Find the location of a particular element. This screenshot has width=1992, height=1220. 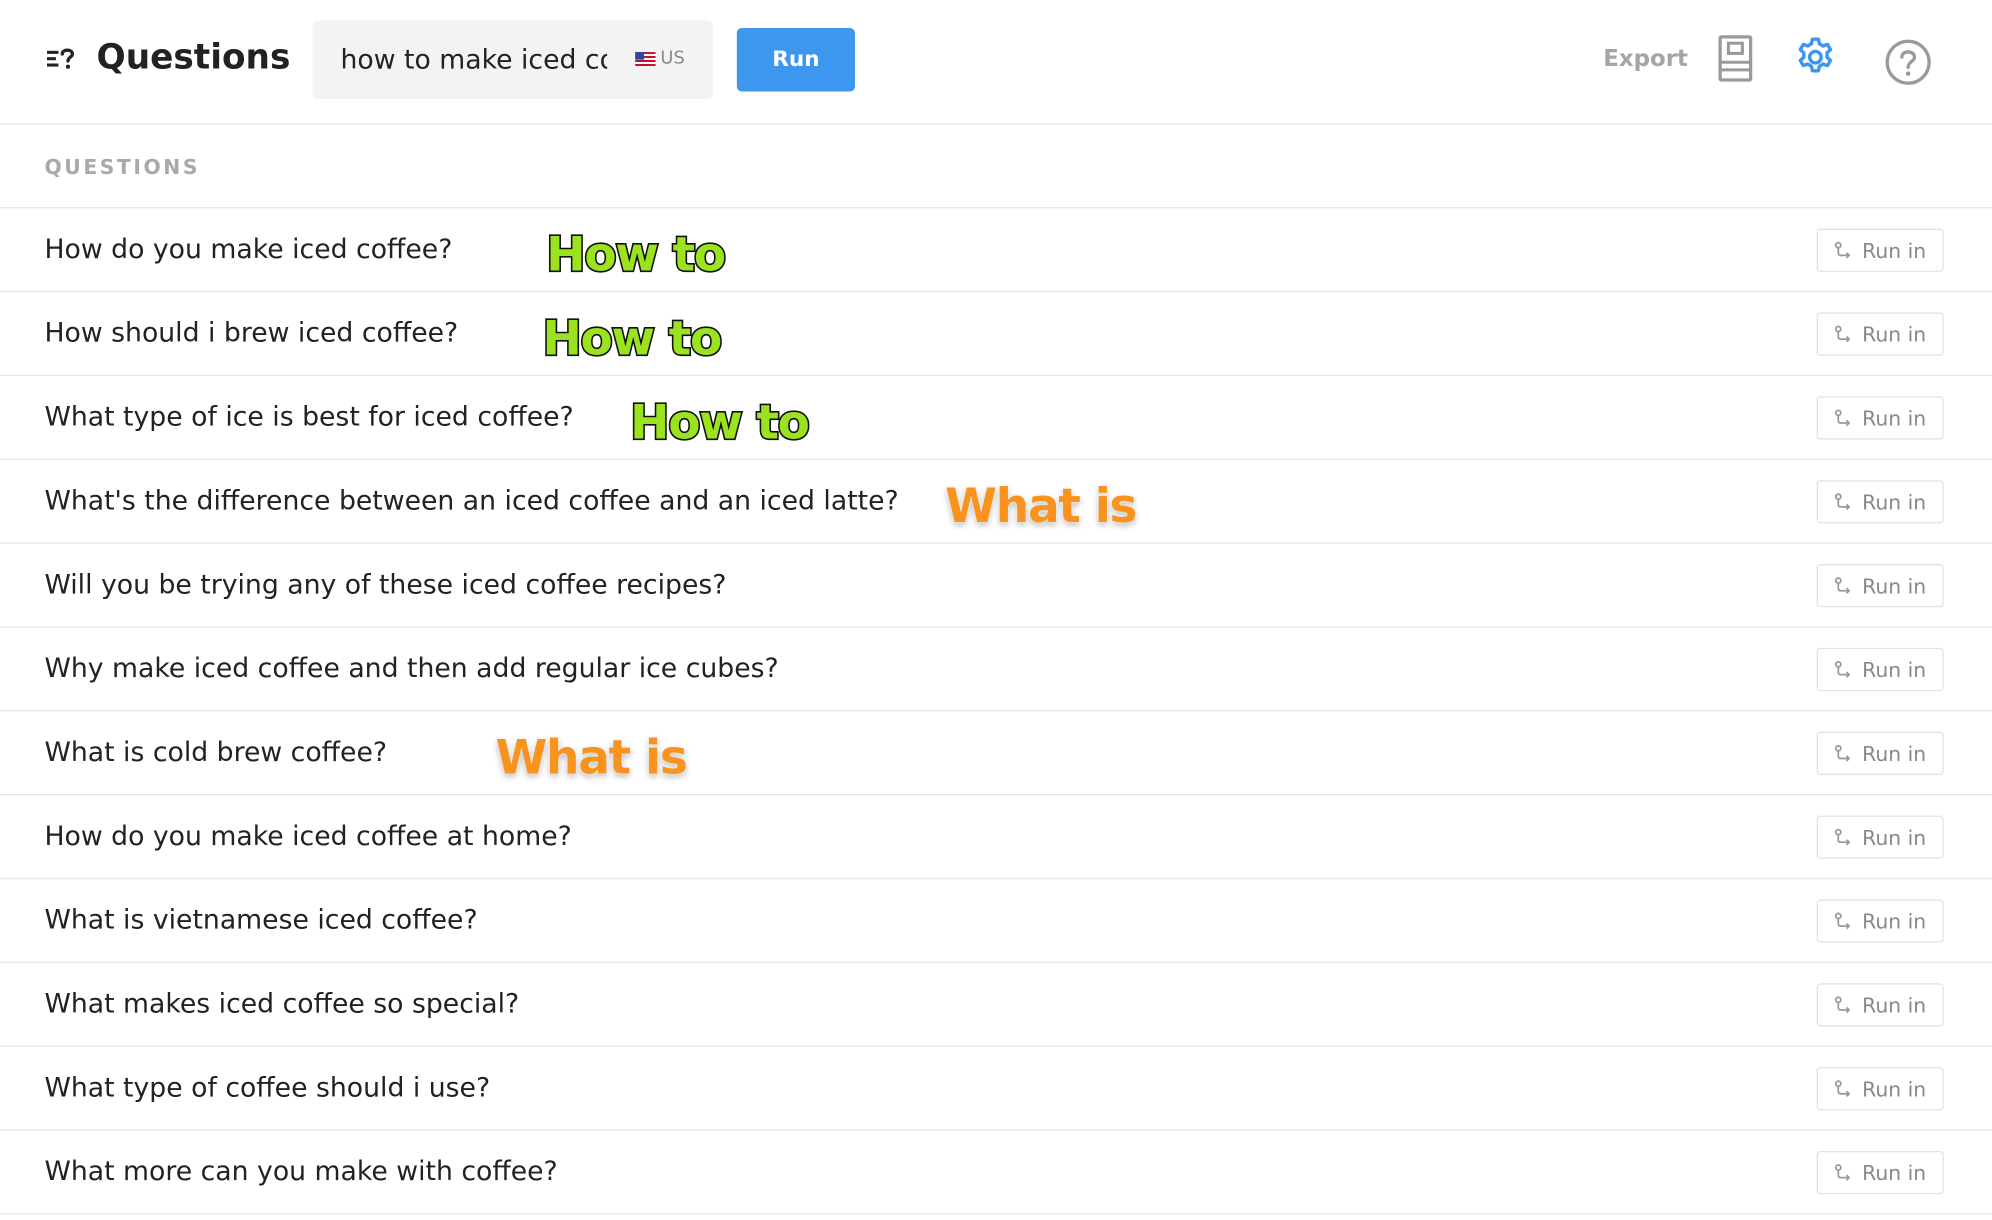

run-button: Run is located at coordinates (795, 59).